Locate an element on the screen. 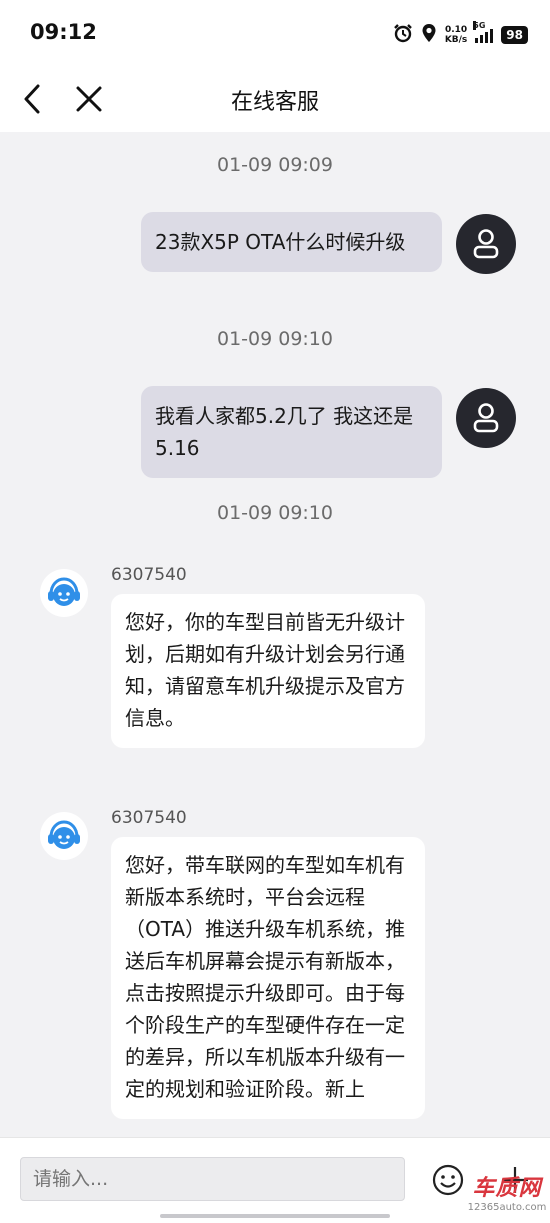 The image size is (550, 1223). site-watermark: 车质网 12365auto.com is located at coordinates (507, 1196).